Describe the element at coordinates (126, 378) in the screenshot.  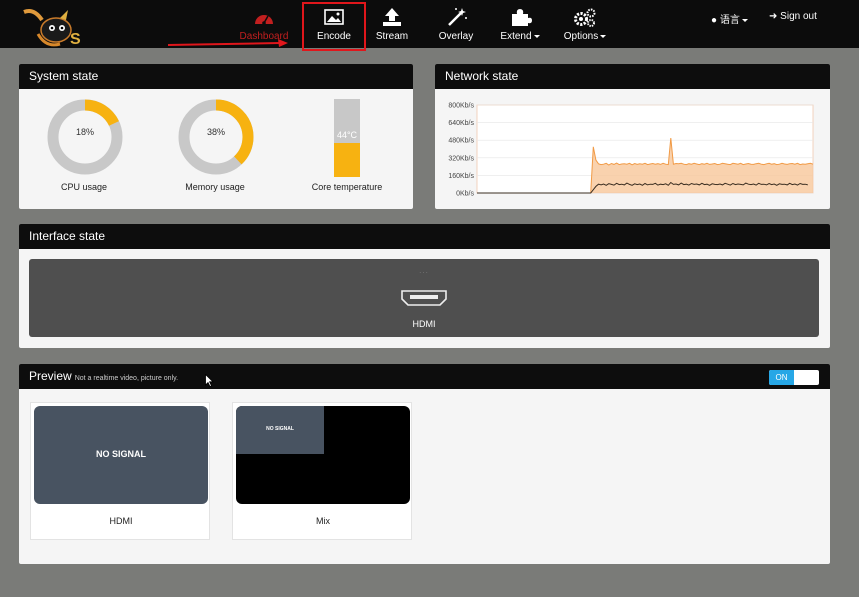
I see `preview-subtitle: Not a realtime video, picture only.` at that location.